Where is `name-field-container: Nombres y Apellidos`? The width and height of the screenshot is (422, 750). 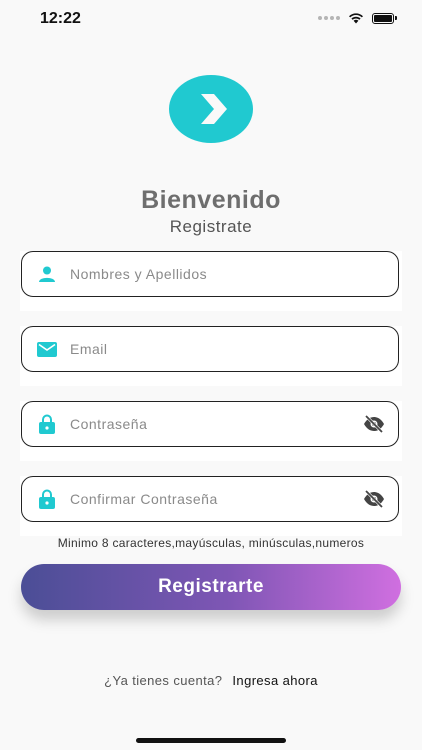 name-field-container: Nombres y Apellidos is located at coordinates (211, 281).